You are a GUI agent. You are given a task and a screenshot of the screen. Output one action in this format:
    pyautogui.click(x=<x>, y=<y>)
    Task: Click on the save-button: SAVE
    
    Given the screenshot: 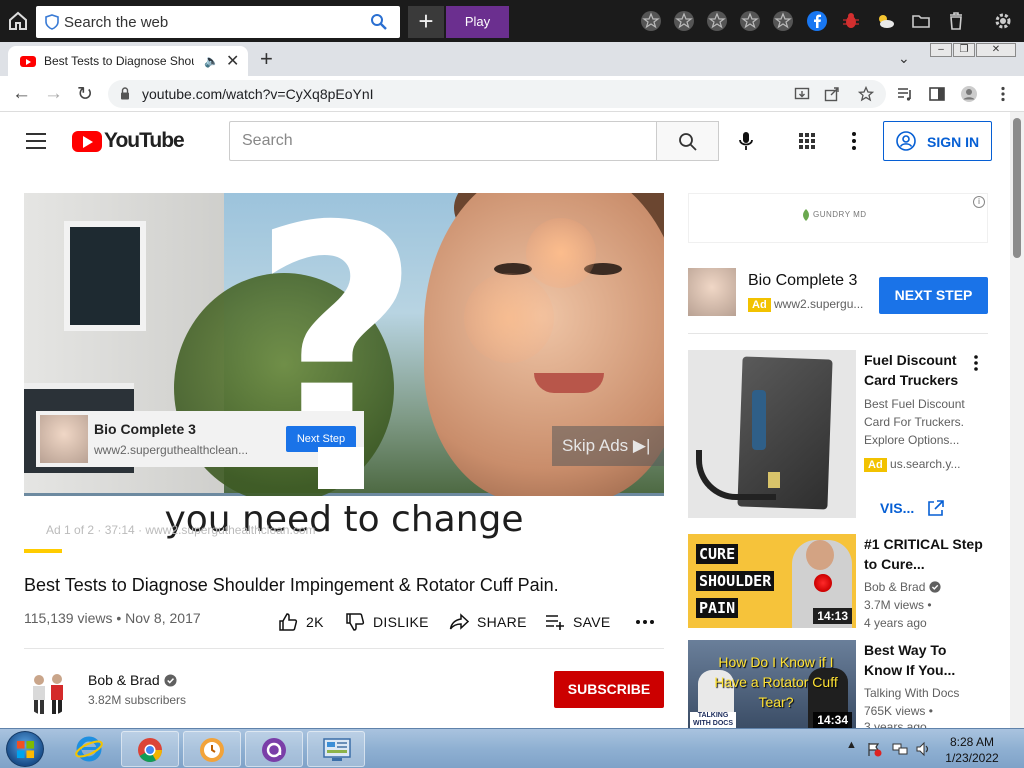 What is the action you would take?
    pyautogui.click(x=578, y=622)
    